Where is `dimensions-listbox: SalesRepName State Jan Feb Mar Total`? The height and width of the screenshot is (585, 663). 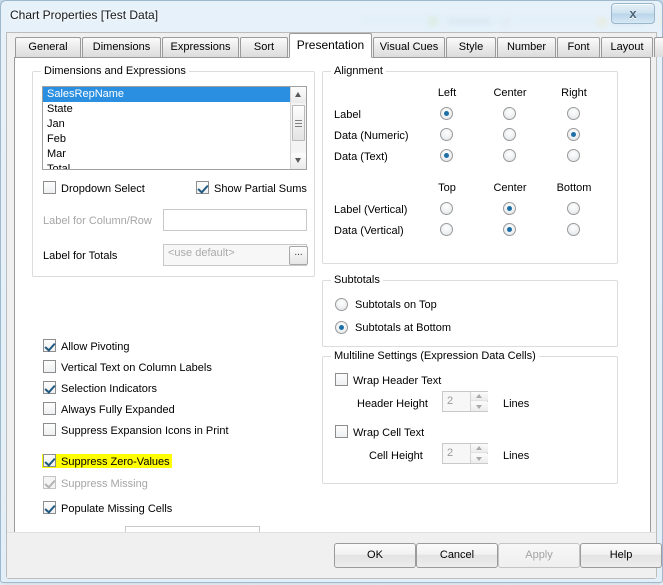
dimensions-listbox: SalesRepName State Jan Feb Mar Total is located at coordinates (174, 128).